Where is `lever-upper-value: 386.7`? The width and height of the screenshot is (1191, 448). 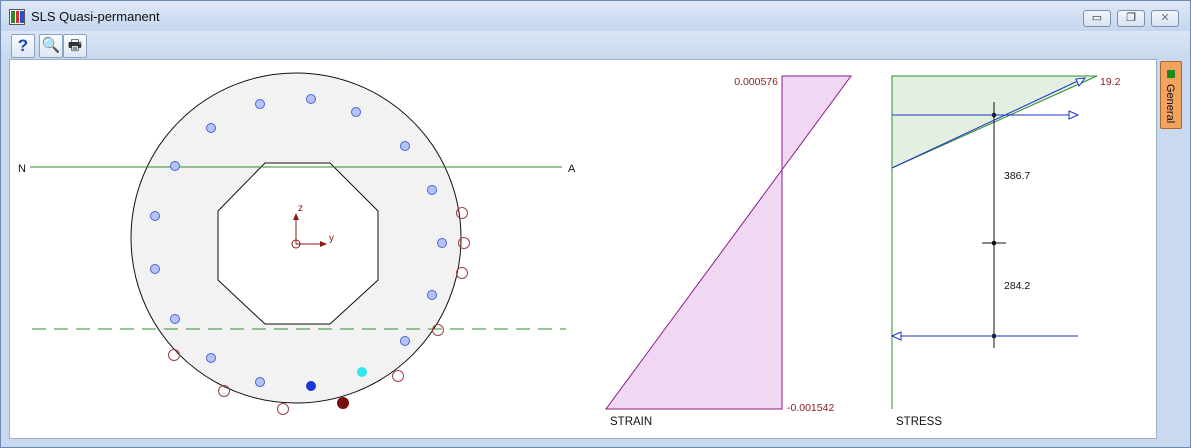 lever-upper-value: 386.7 is located at coordinates (1017, 176).